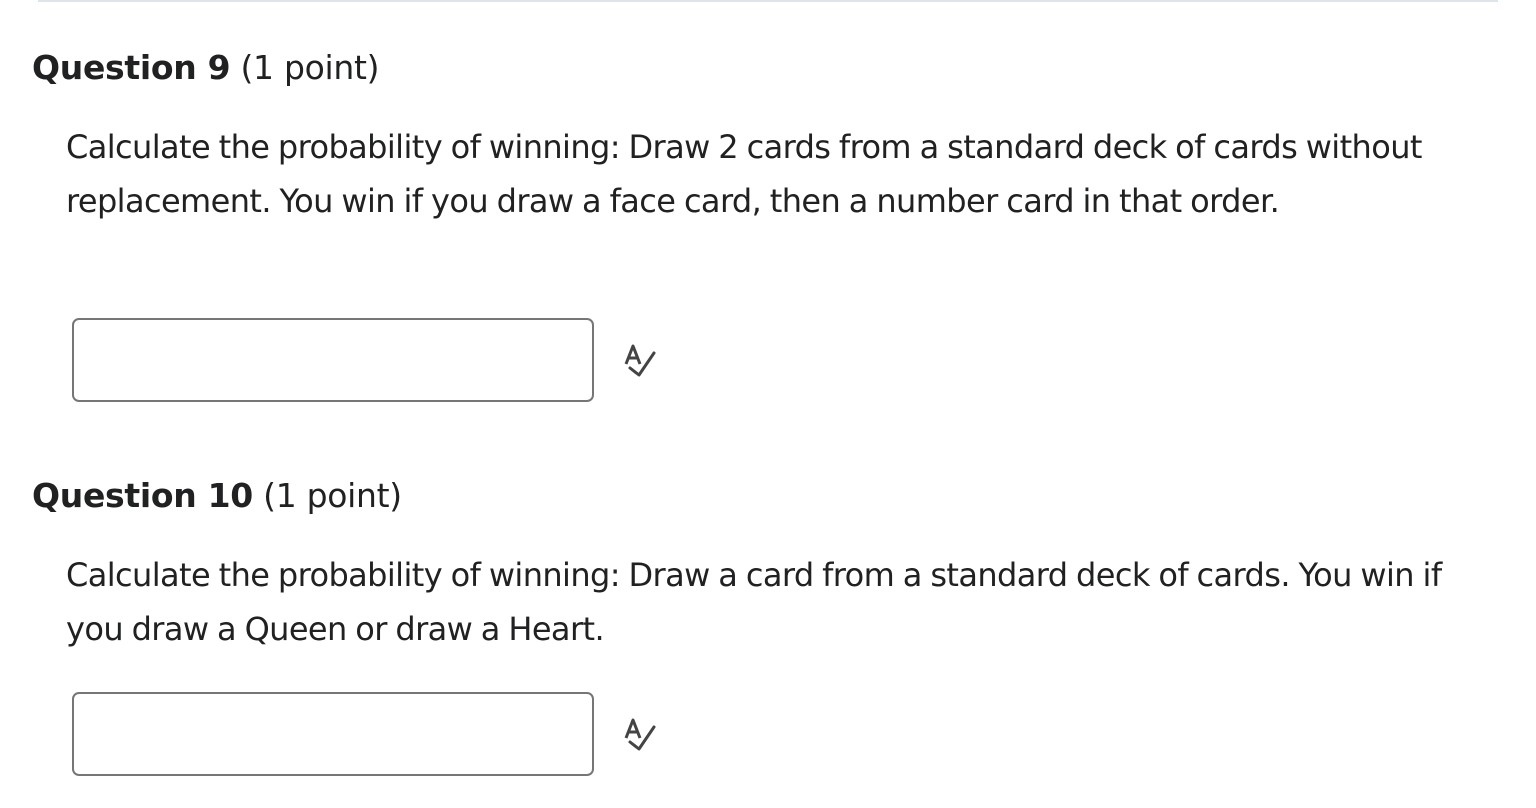 This screenshot has height=808, width=1536. Describe the element at coordinates (768, 1) in the screenshot. I see `section-divider` at that location.